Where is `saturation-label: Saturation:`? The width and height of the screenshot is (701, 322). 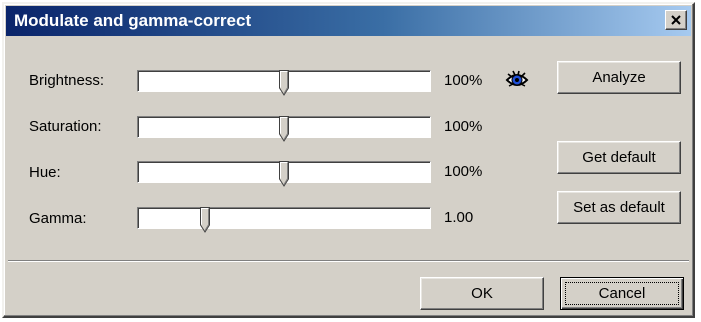
saturation-label: Saturation: is located at coordinates (65, 126).